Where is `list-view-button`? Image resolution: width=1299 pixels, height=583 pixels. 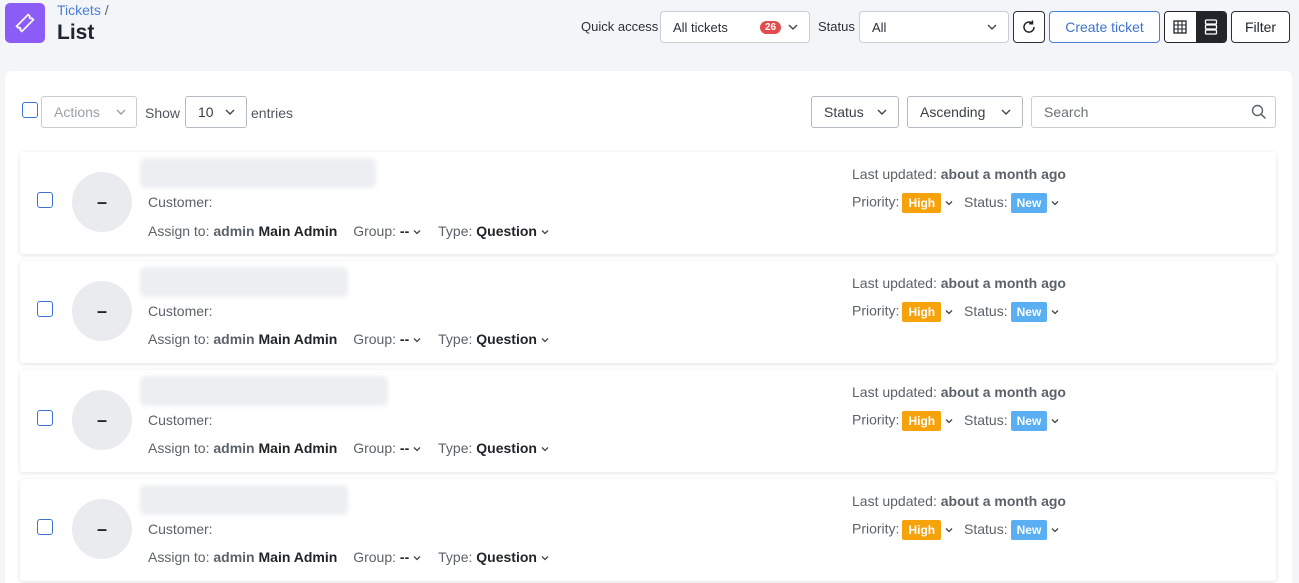 list-view-button is located at coordinates (1210, 27).